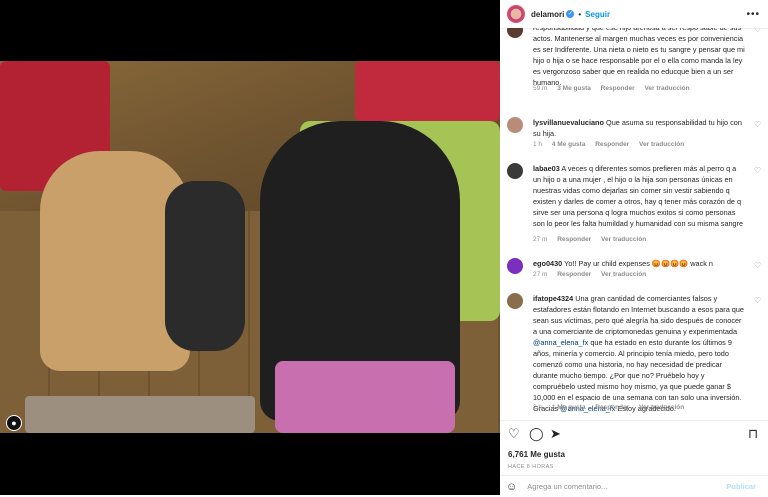 Image resolution: width=768 pixels, height=497 pixels. What do you see at coordinates (569, 407) in the screenshot?
I see `comment-likes: 1 Me gusta` at bounding box center [569, 407].